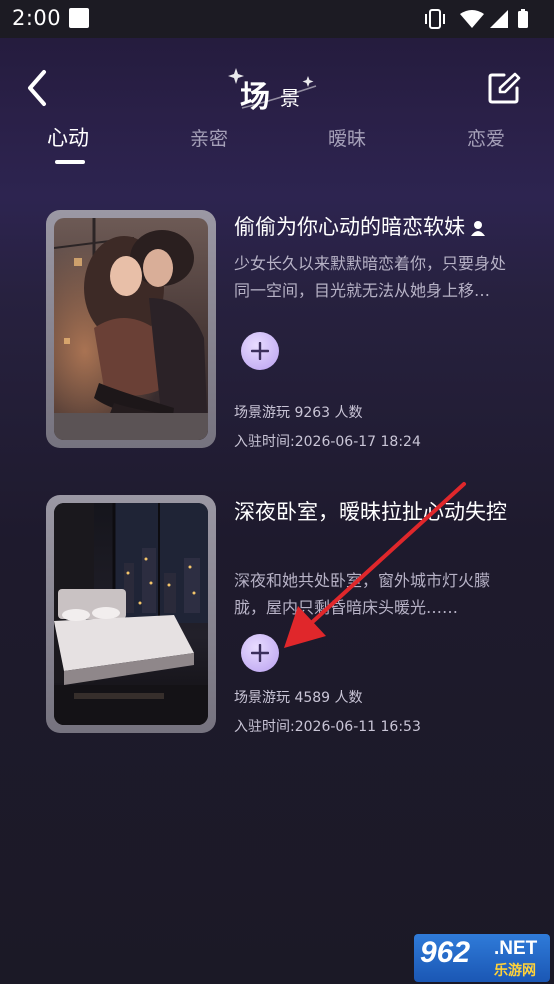 Image resolution: width=554 pixels, height=984 pixels. What do you see at coordinates (298, 698) in the screenshot?
I see `play-count: 场景游玩 4589 人数` at bounding box center [298, 698].